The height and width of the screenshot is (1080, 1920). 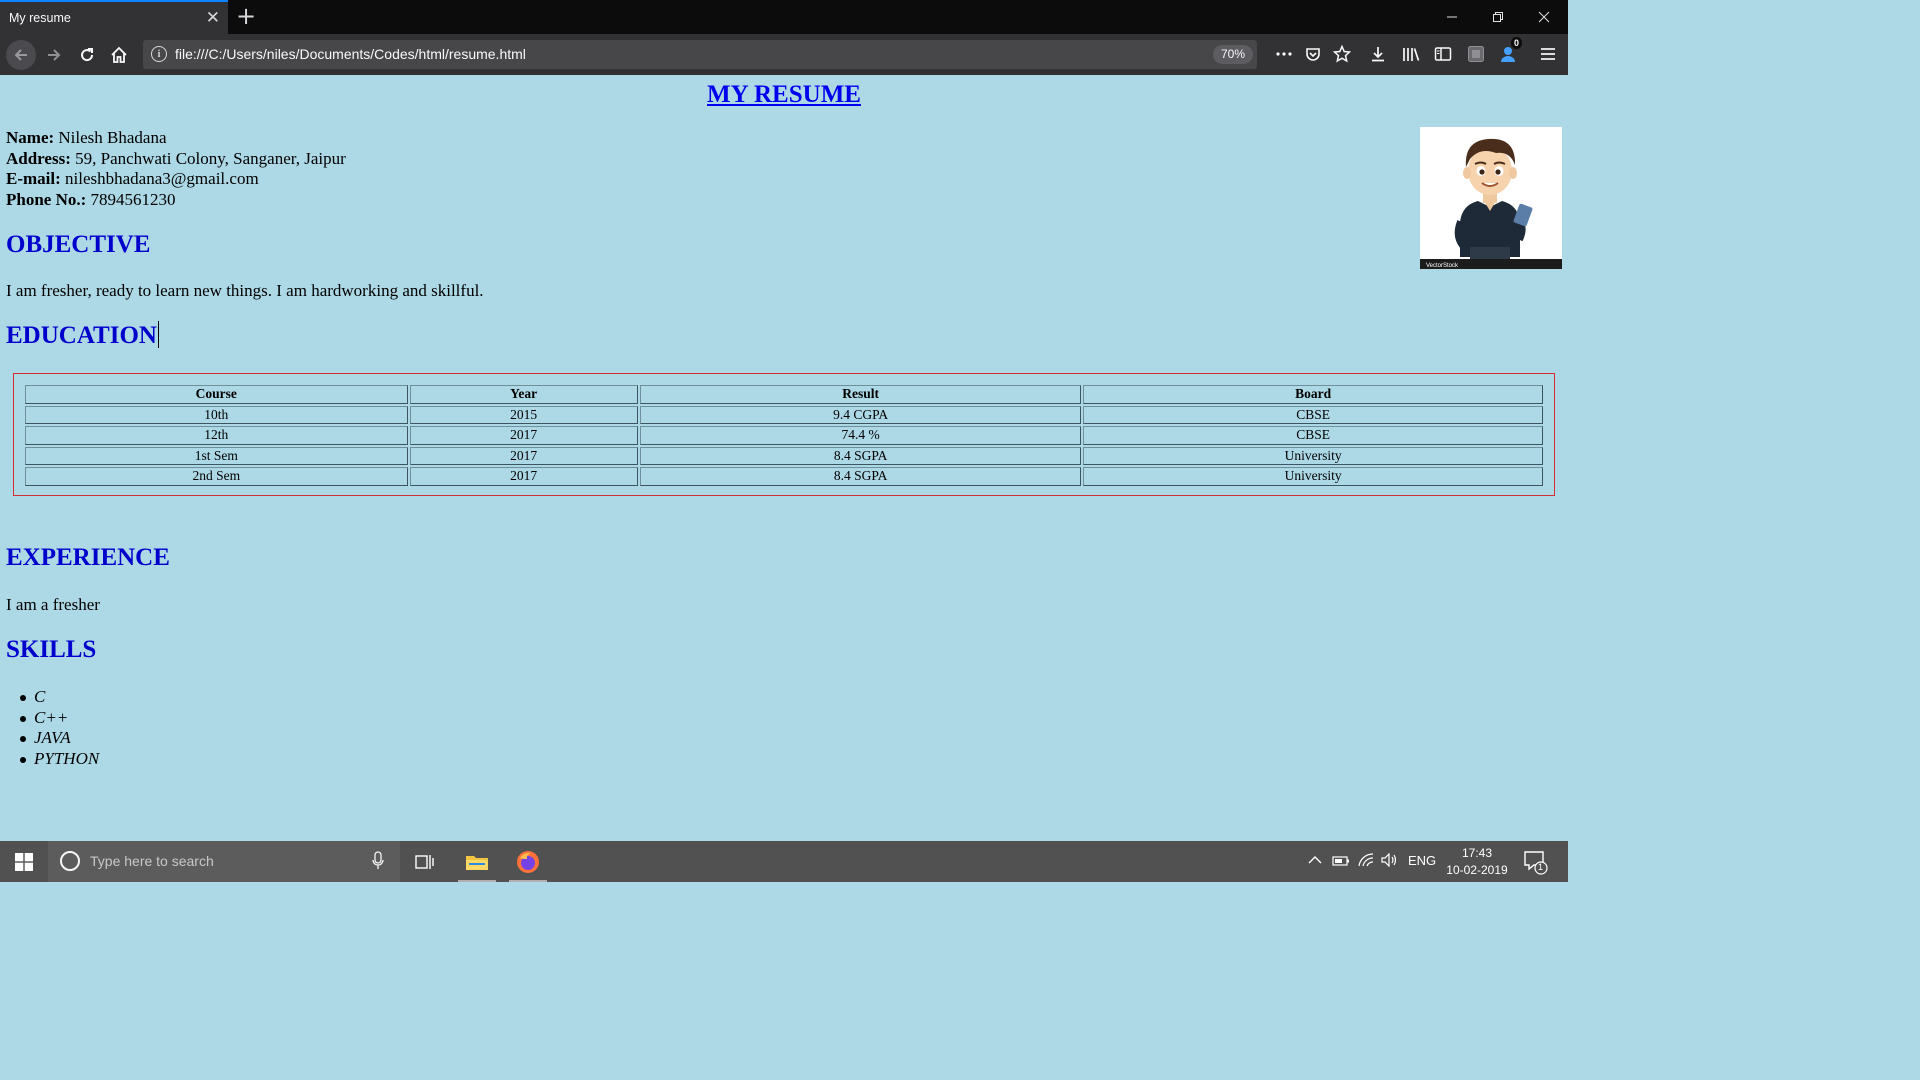 What do you see at coordinates (59, 718) in the screenshot?
I see `list-item: C++` at bounding box center [59, 718].